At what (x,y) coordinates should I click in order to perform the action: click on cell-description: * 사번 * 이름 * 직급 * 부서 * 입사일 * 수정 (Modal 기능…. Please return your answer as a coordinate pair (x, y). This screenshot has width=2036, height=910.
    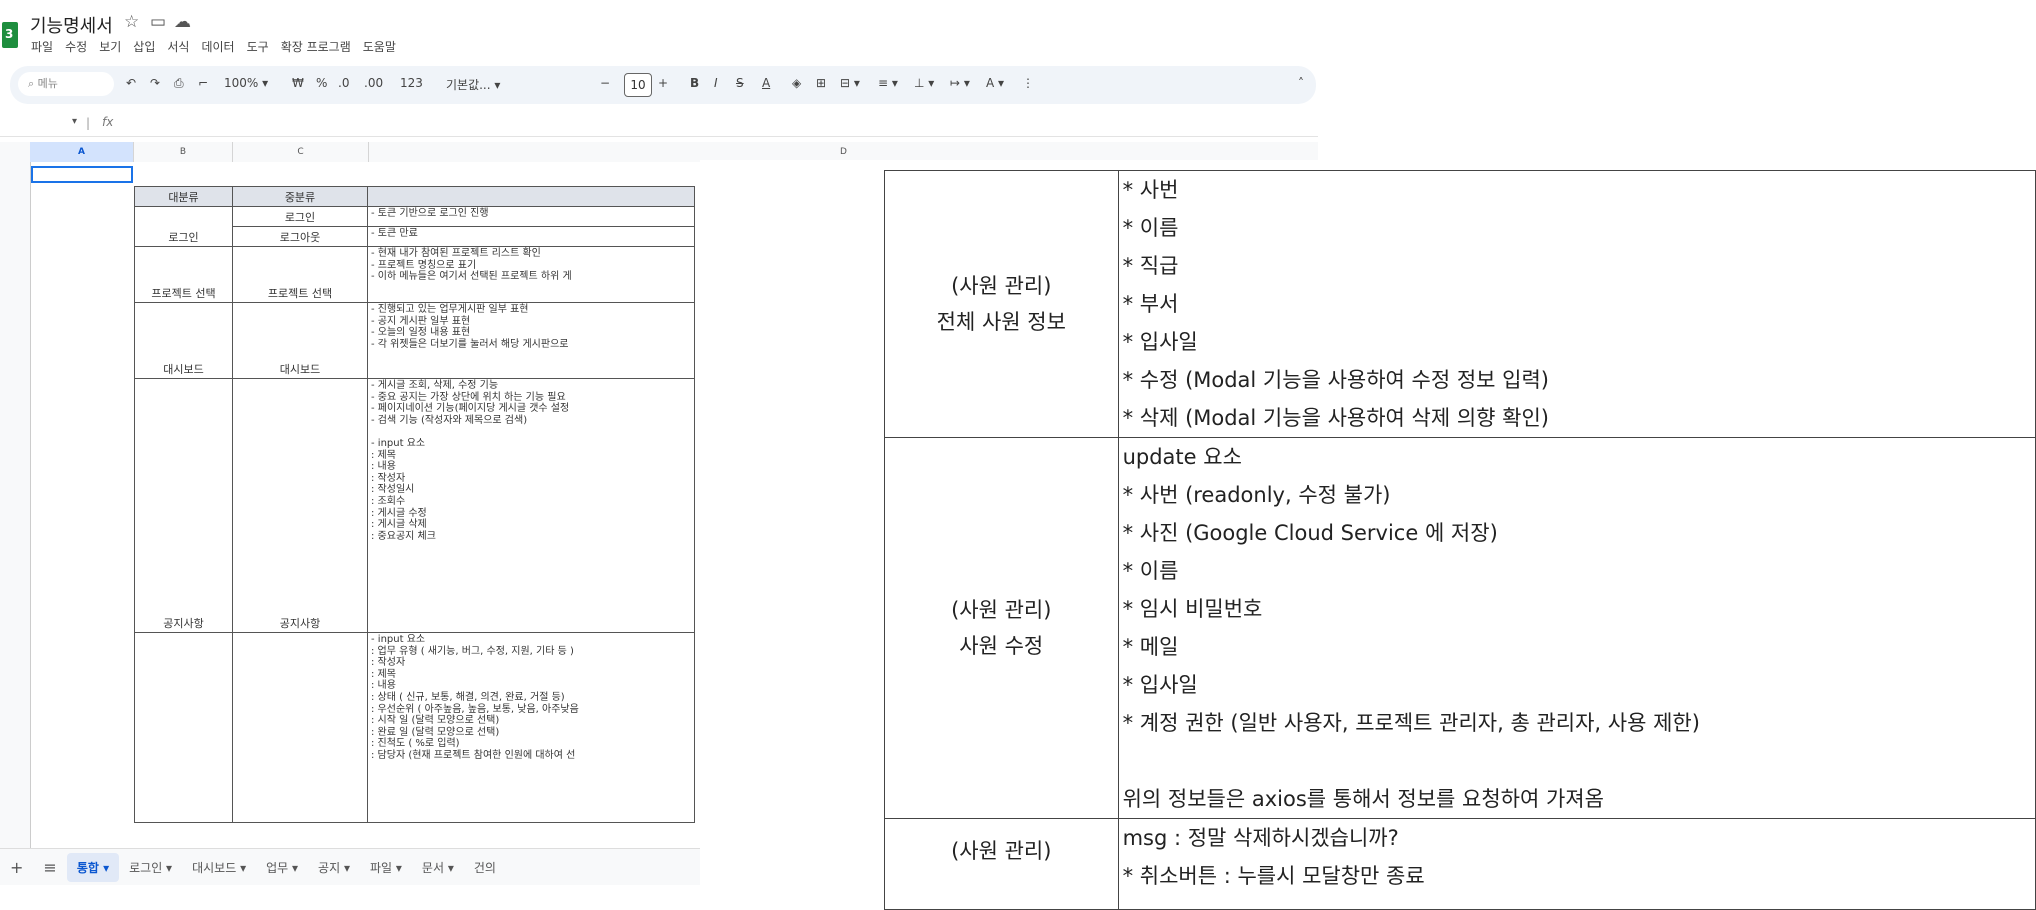
    Looking at the image, I should click on (1576, 304).